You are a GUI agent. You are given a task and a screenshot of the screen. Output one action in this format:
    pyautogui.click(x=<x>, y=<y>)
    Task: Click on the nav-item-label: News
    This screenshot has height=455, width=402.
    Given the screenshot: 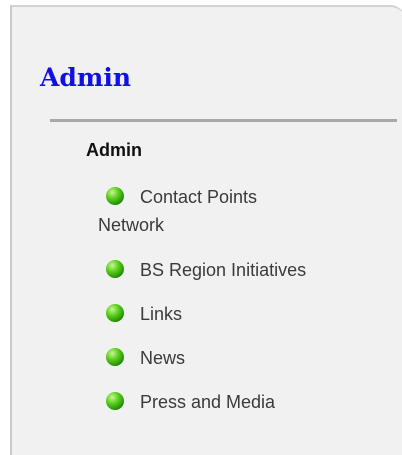 What is the action you would take?
    pyautogui.click(x=163, y=358)
    